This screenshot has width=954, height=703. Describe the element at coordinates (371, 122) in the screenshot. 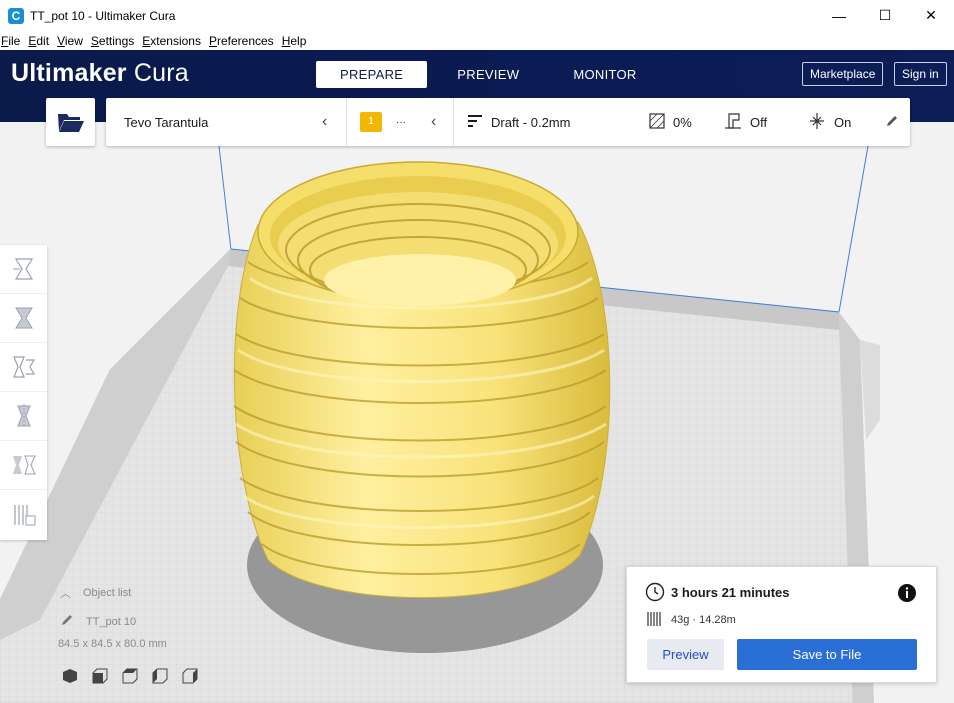

I see `extruder-badge: 1` at that location.